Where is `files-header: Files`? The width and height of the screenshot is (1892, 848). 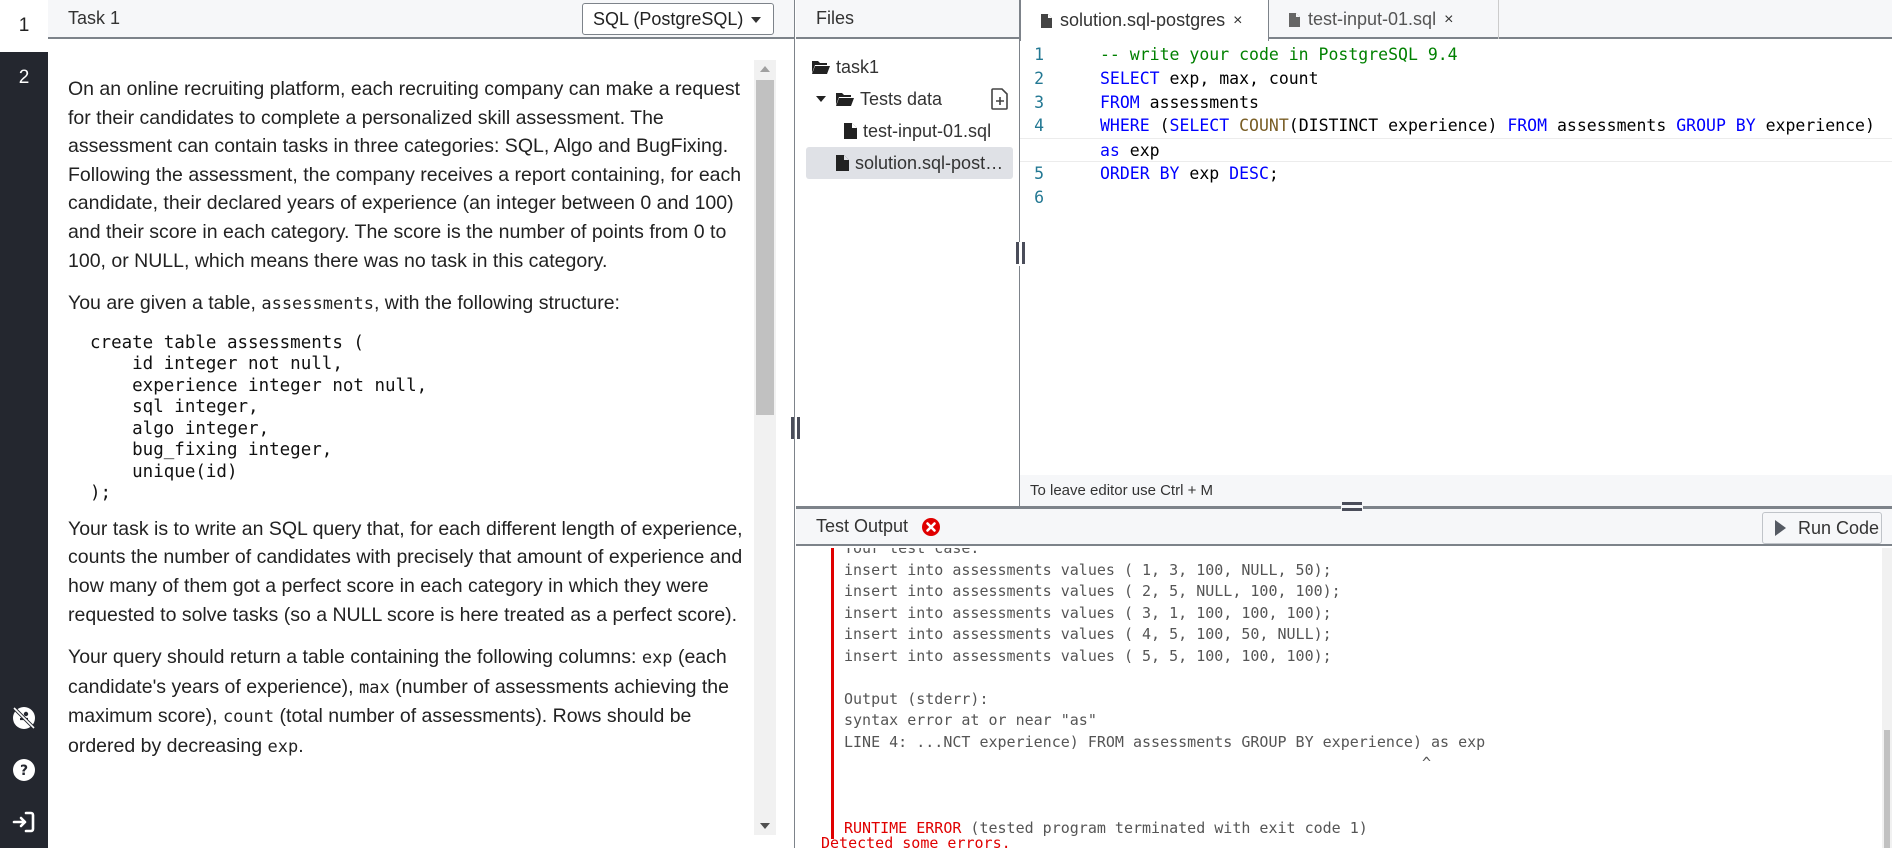 files-header: Files is located at coordinates (907, 19).